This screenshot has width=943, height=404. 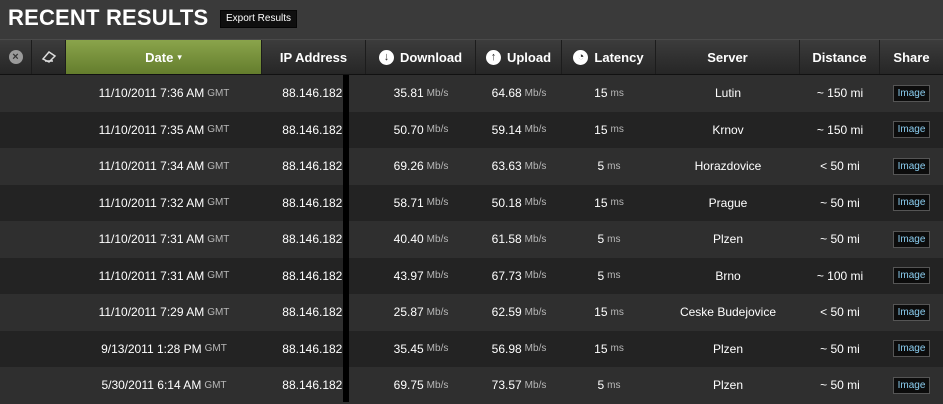 What do you see at coordinates (408, 93) in the screenshot?
I see `download-value: 35.81` at bounding box center [408, 93].